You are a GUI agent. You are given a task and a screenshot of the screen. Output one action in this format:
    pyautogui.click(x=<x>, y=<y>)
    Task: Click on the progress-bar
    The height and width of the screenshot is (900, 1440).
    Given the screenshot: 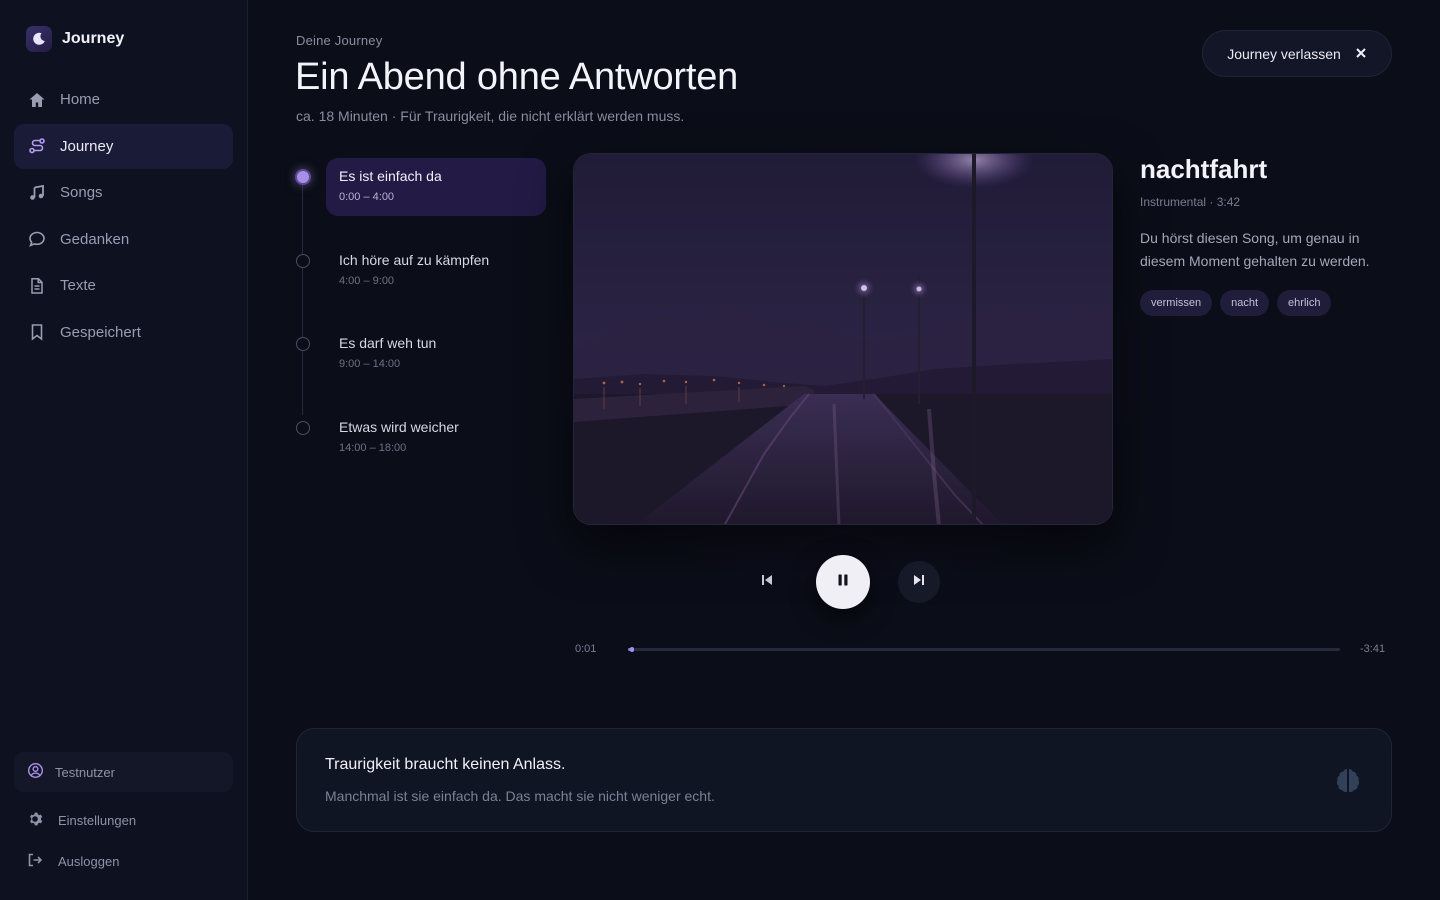 What is the action you would take?
    pyautogui.click(x=984, y=649)
    